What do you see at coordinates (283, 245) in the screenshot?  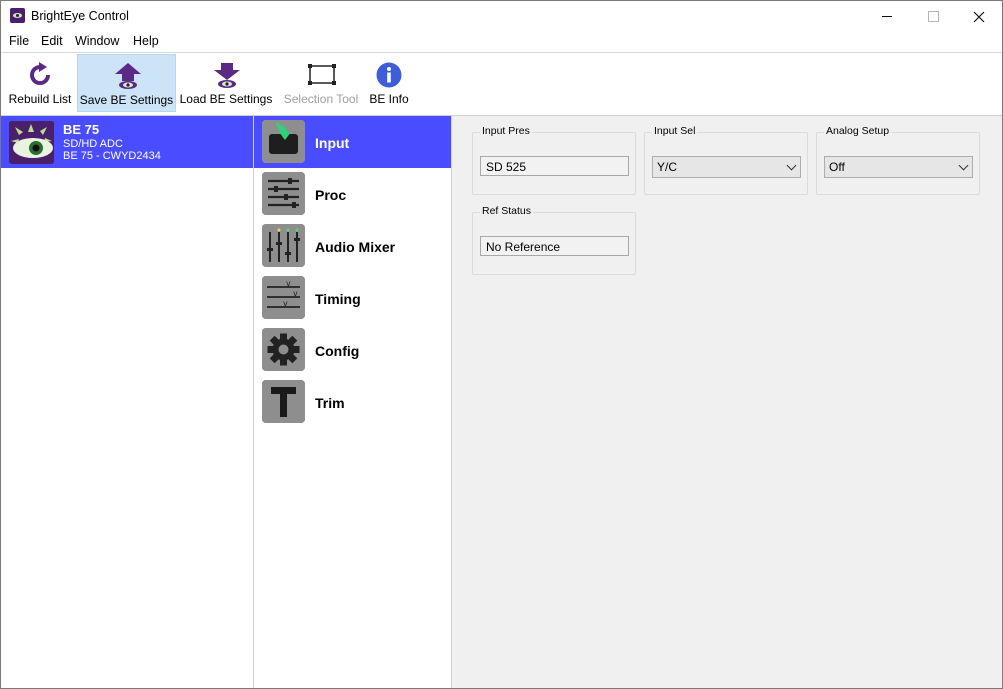 I see `audio-mixer-icon` at bounding box center [283, 245].